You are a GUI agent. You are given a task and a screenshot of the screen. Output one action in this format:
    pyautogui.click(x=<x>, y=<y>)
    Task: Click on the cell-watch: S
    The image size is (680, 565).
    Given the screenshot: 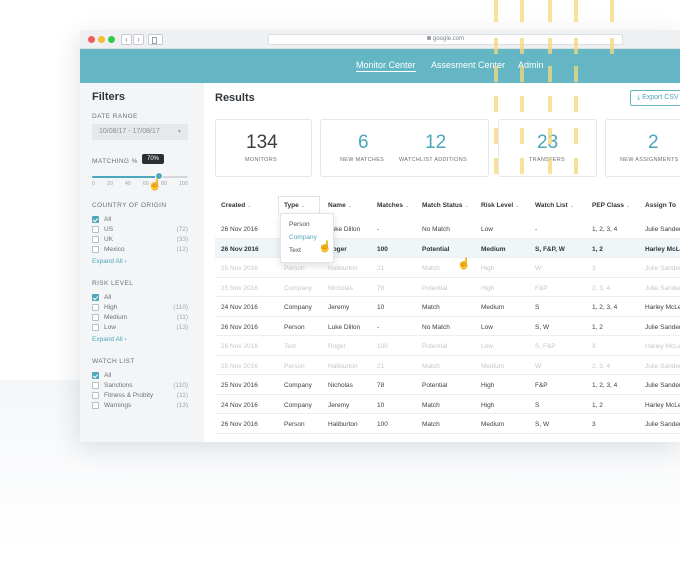 What is the action you would take?
    pyautogui.click(x=537, y=307)
    